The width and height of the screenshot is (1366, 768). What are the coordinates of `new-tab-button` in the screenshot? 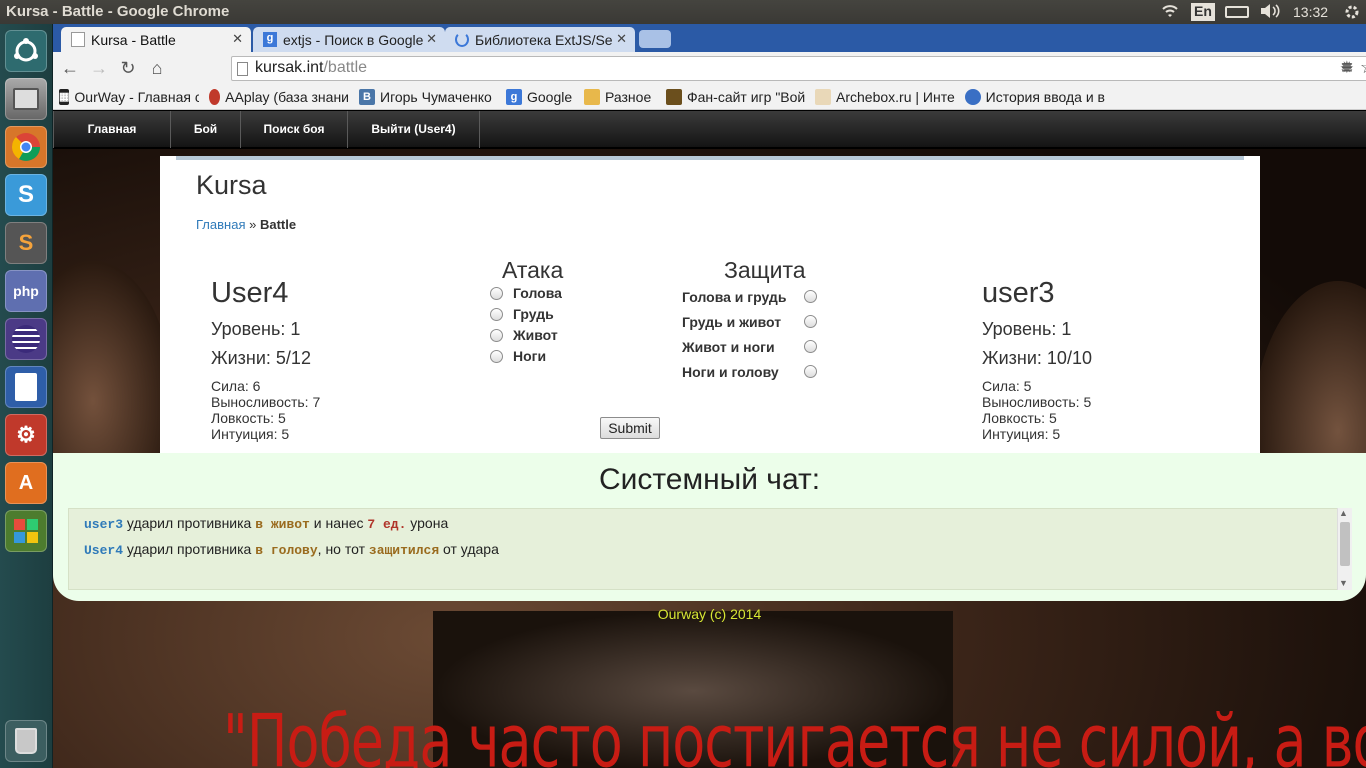 It's located at (655, 39).